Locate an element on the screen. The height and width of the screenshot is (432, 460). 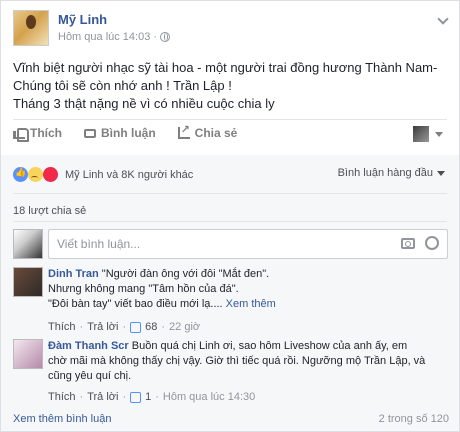
share-button: Chia sẻ is located at coordinates (207, 131).